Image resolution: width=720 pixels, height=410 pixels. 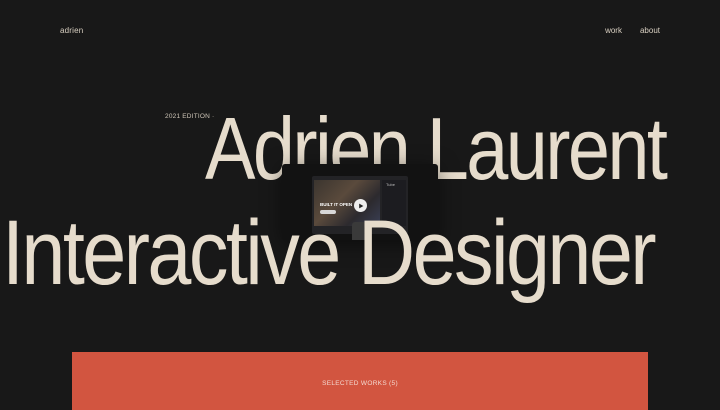 What do you see at coordinates (613, 30) in the screenshot?
I see `nav-link-work: work` at bounding box center [613, 30].